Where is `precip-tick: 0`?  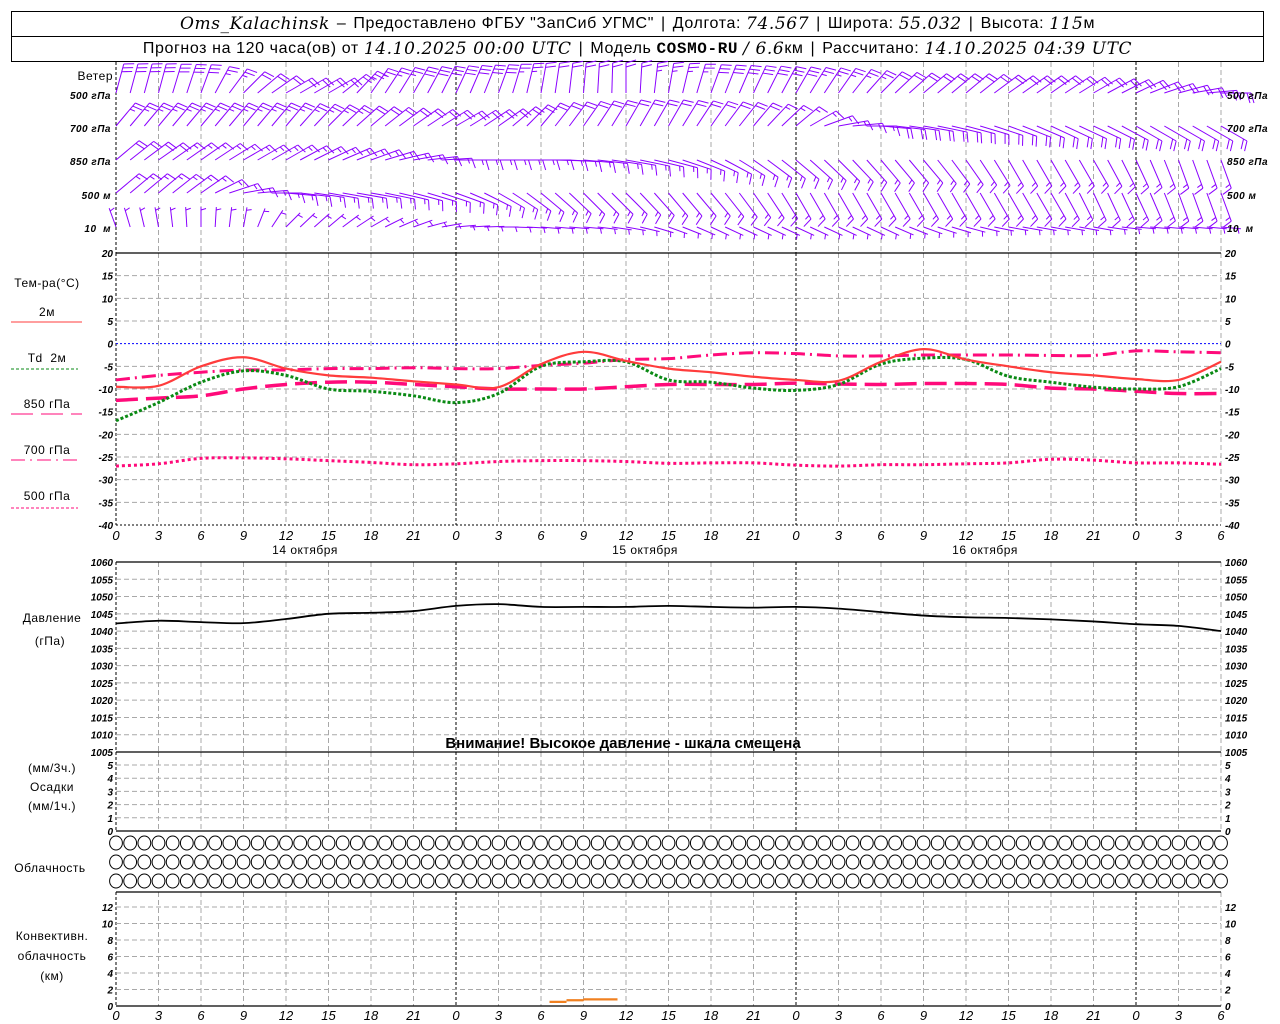 precip-tick: 0 is located at coordinates (110, 832).